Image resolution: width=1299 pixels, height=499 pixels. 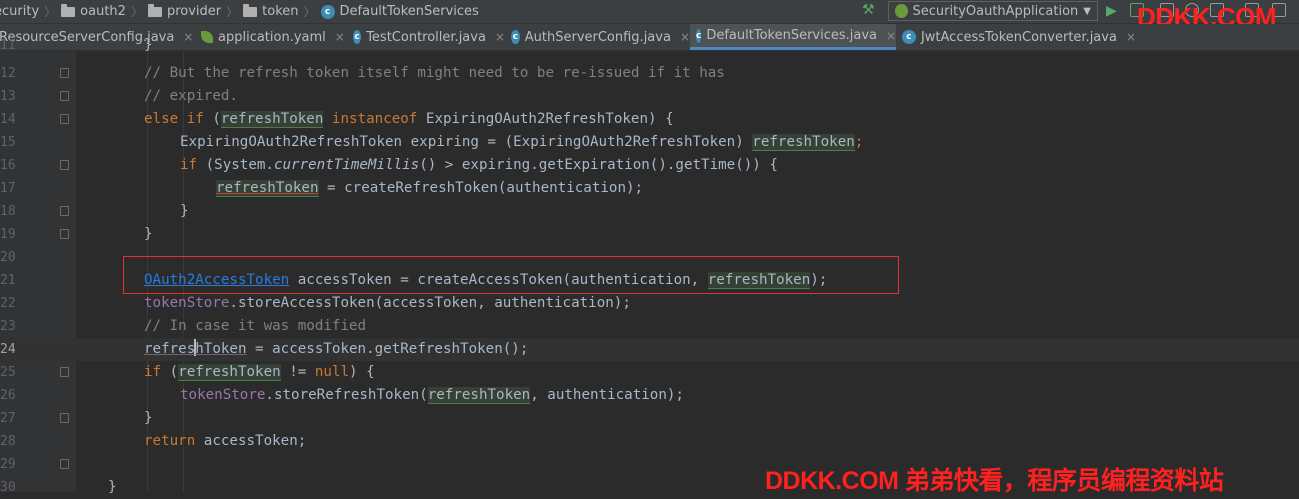 I want to click on code-line: 28 return accessToken;, so click(x=153, y=441).